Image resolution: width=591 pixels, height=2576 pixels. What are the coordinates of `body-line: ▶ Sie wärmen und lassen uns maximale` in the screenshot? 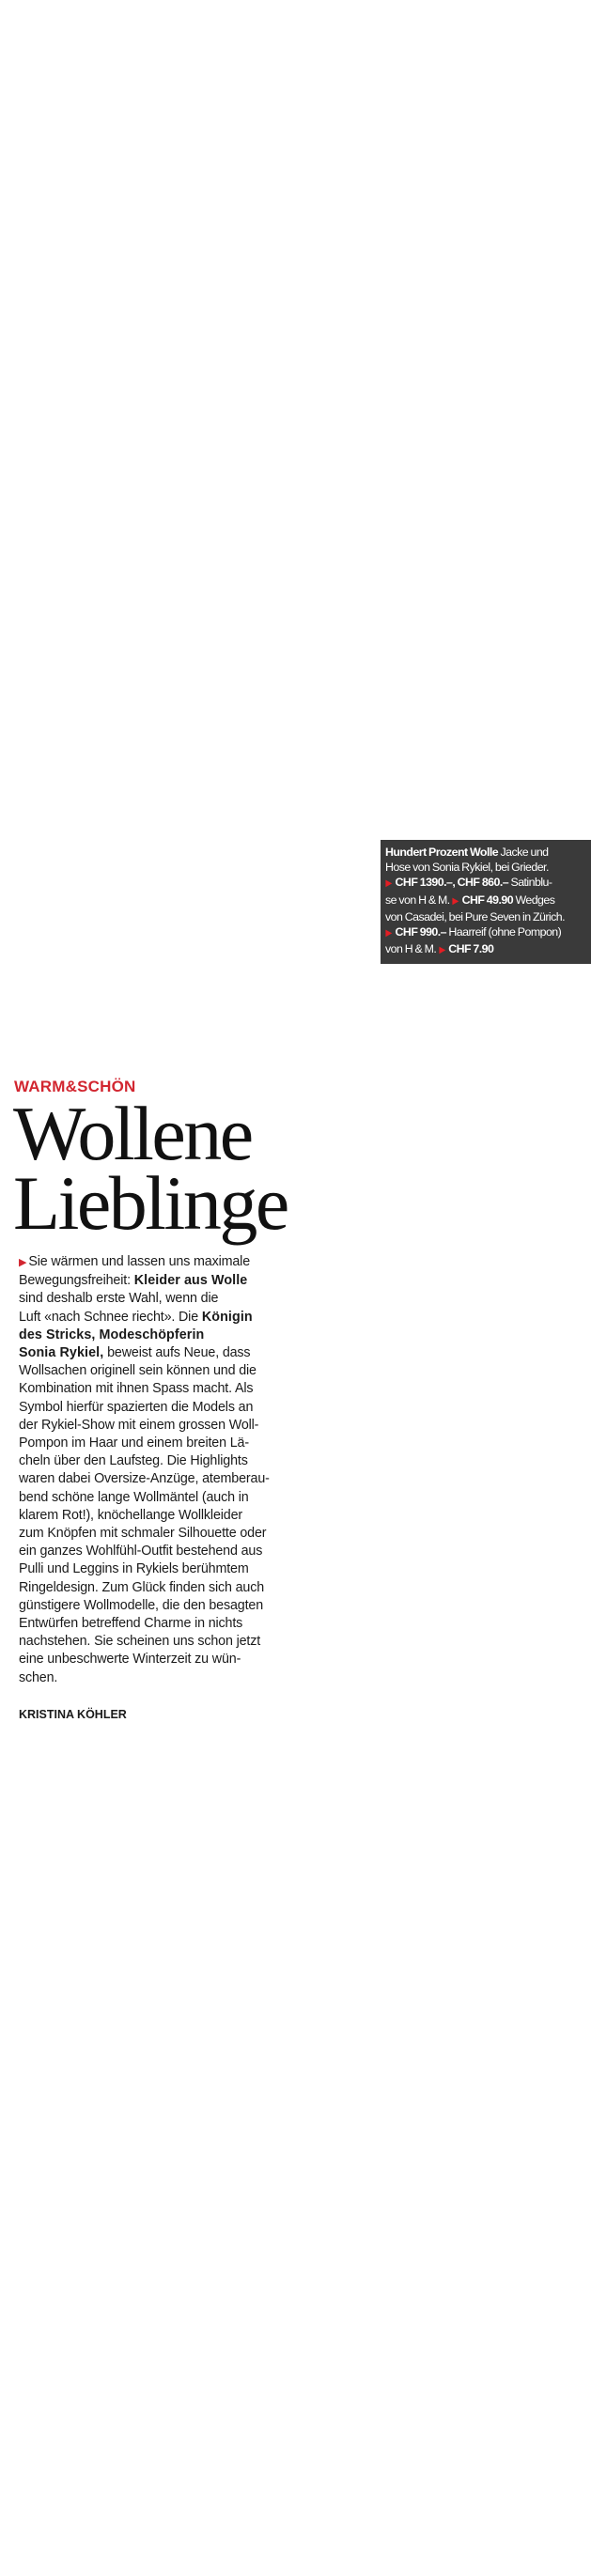 It's located at (160, 1262).